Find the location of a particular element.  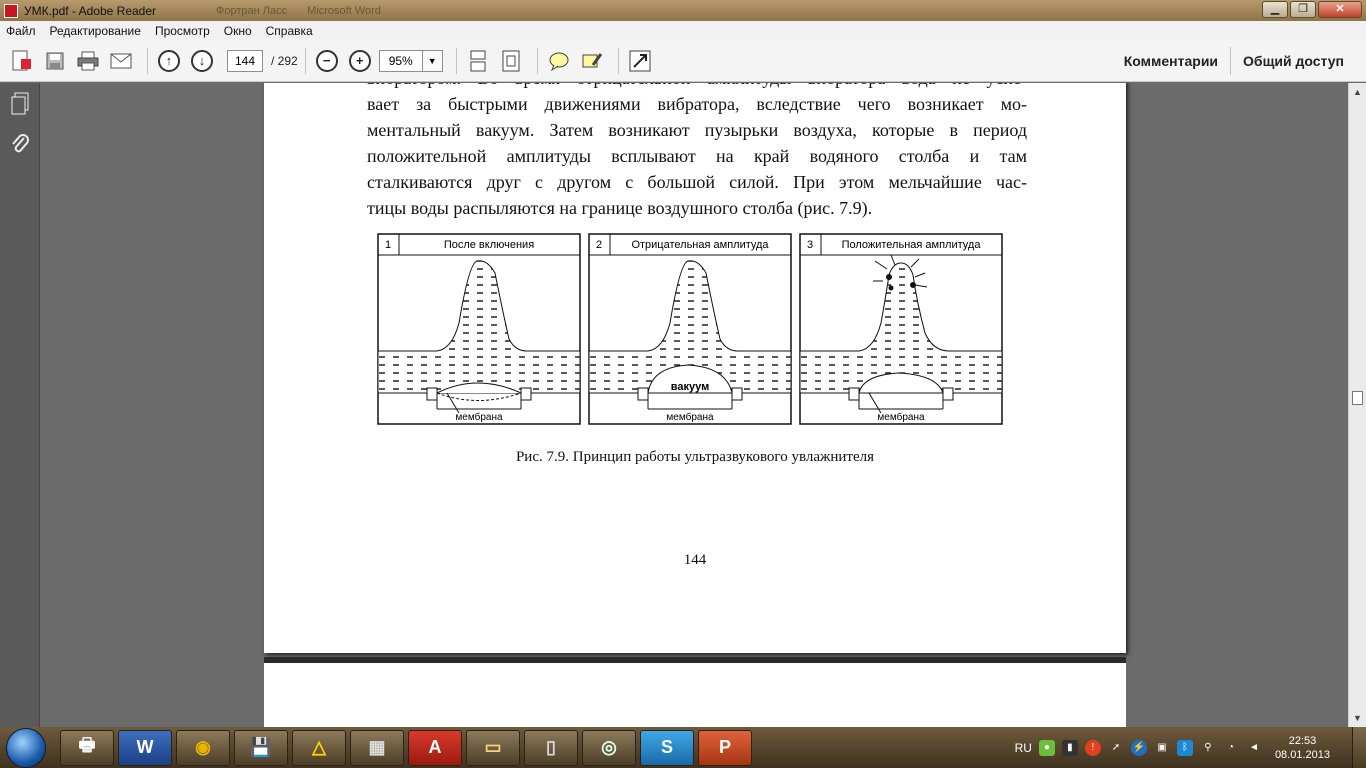

tray-arrow-icon: ➚ is located at coordinates (1116, 748).